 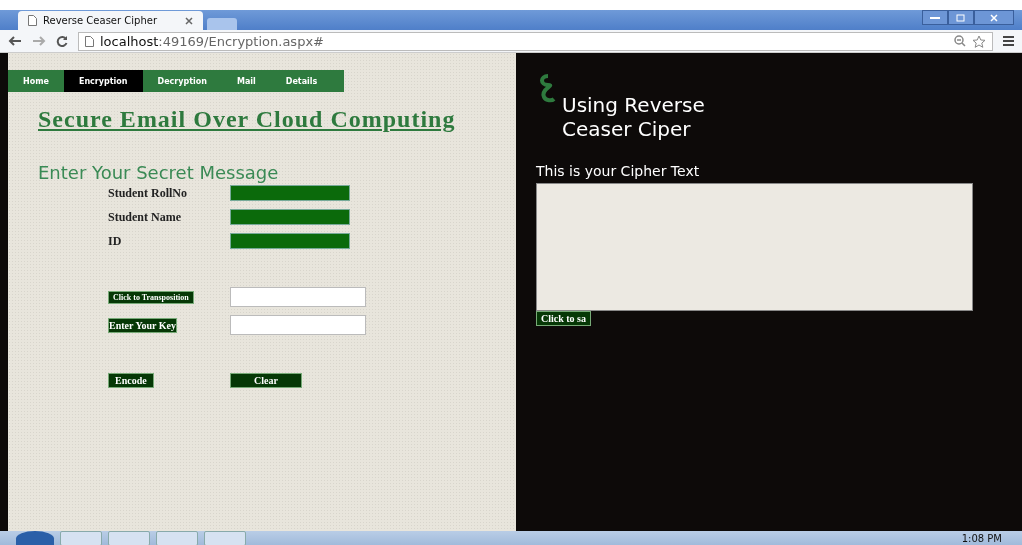 What do you see at coordinates (131, 380) in the screenshot?
I see `encode-button: Encode` at bounding box center [131, 380].